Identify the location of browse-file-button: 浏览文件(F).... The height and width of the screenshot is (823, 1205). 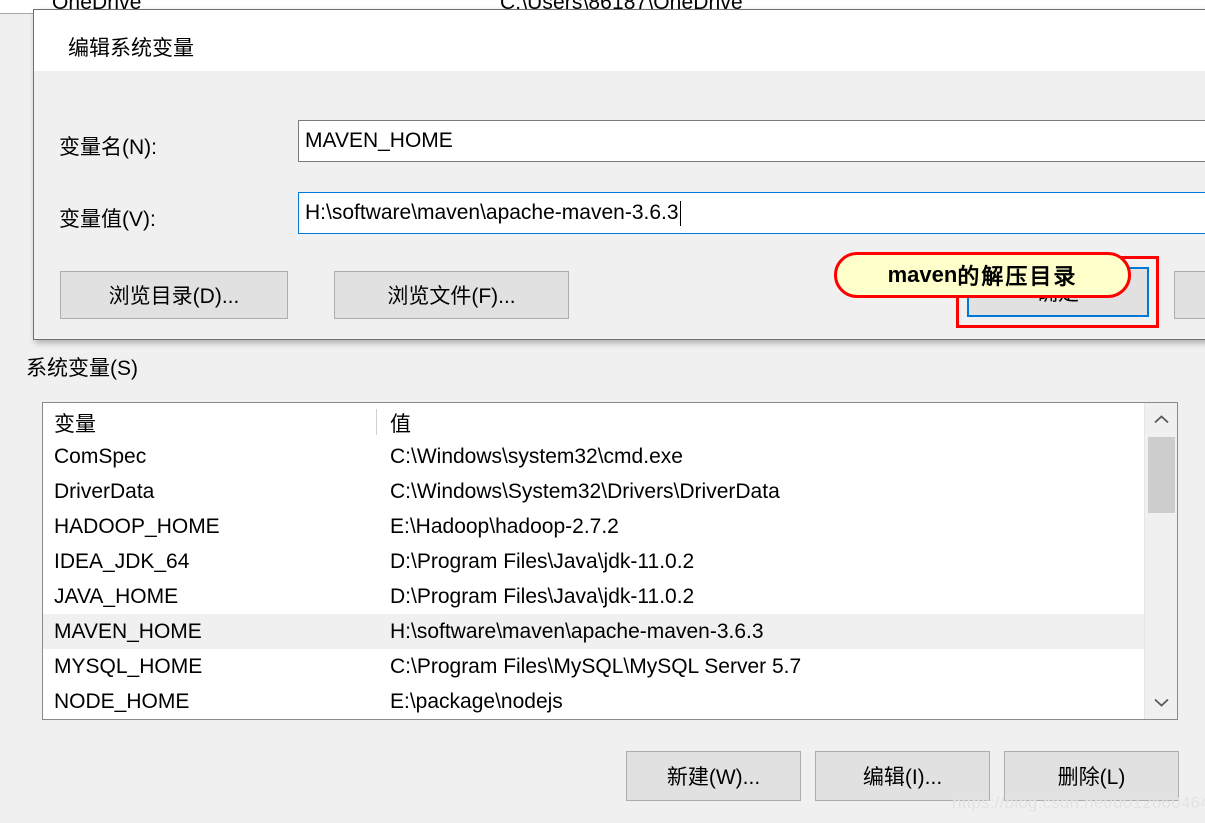
(451, 295).